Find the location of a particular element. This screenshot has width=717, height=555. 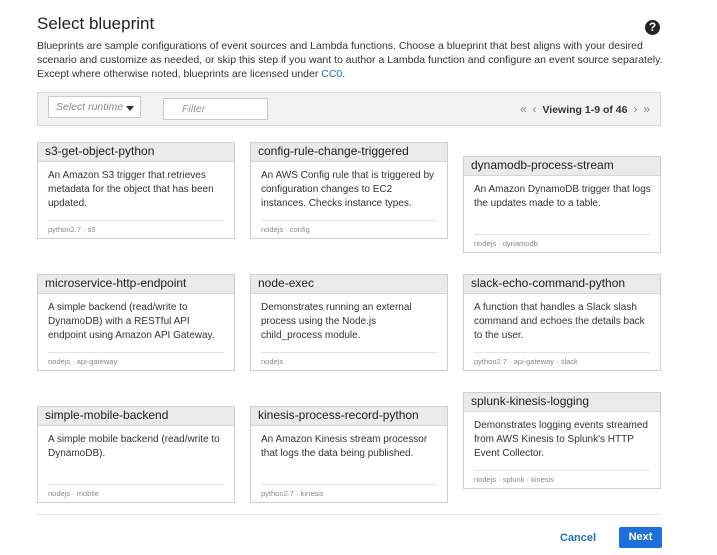

card-title: slack-echo-command-python is located at coordinates (562, 284).